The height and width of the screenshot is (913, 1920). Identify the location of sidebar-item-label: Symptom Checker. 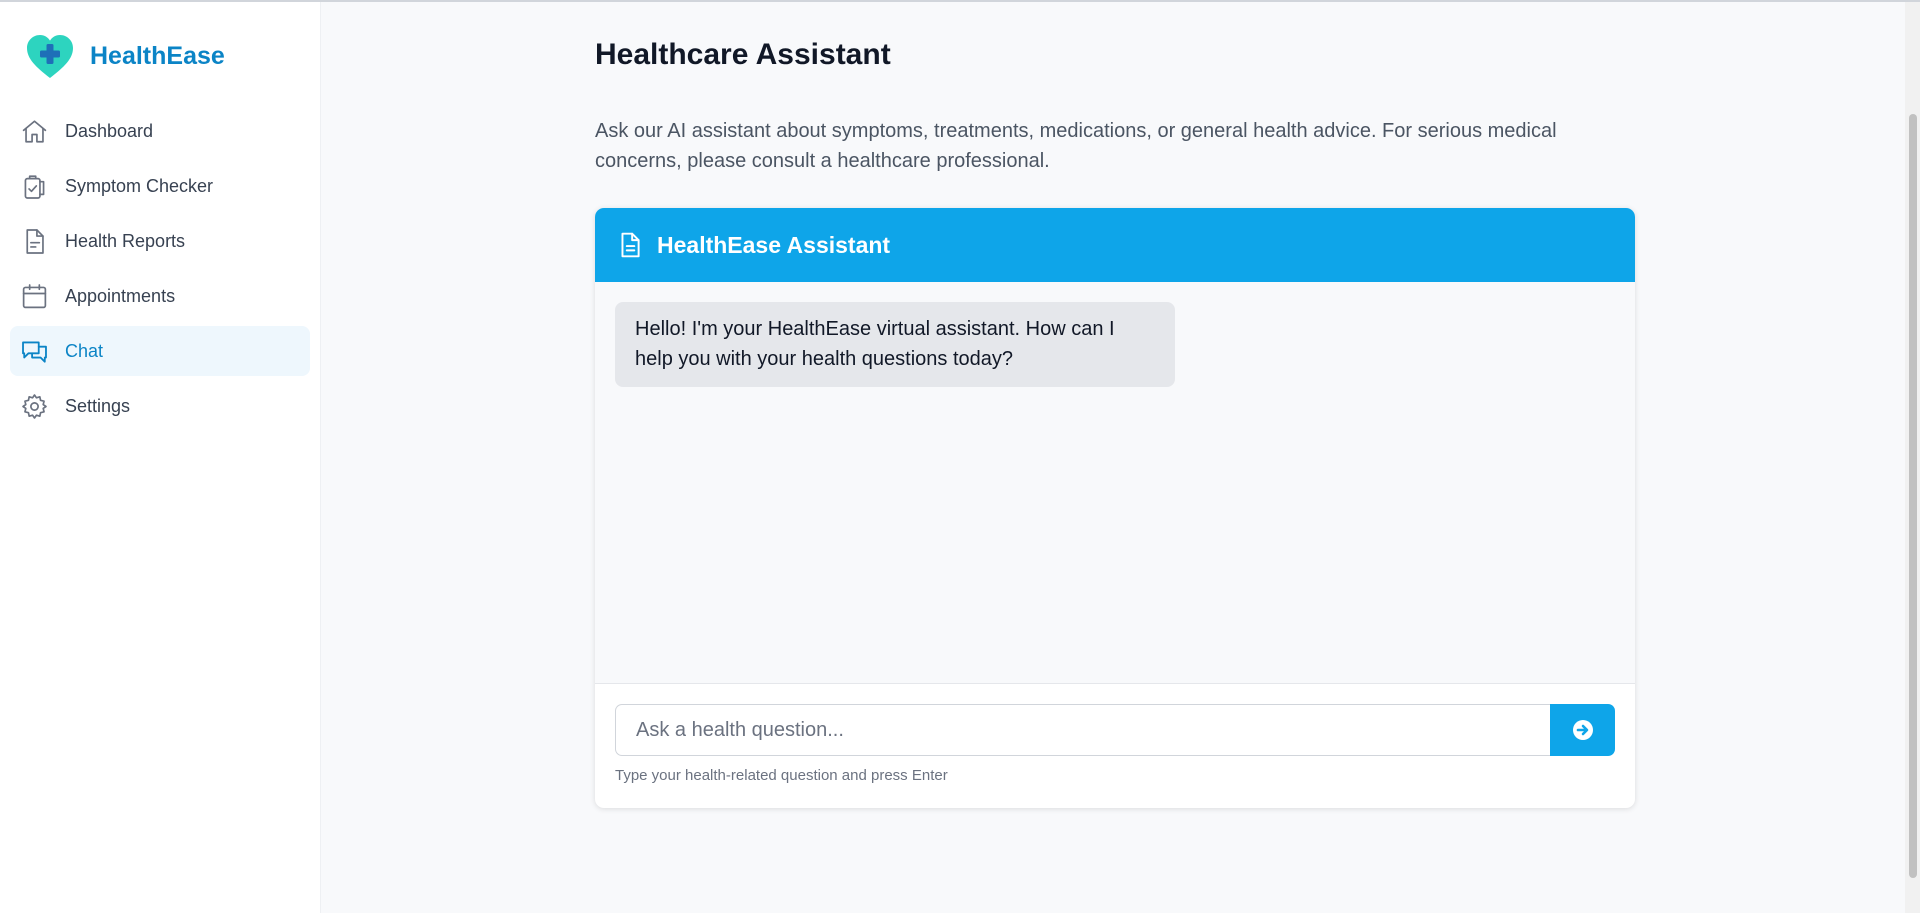
(139, 185).